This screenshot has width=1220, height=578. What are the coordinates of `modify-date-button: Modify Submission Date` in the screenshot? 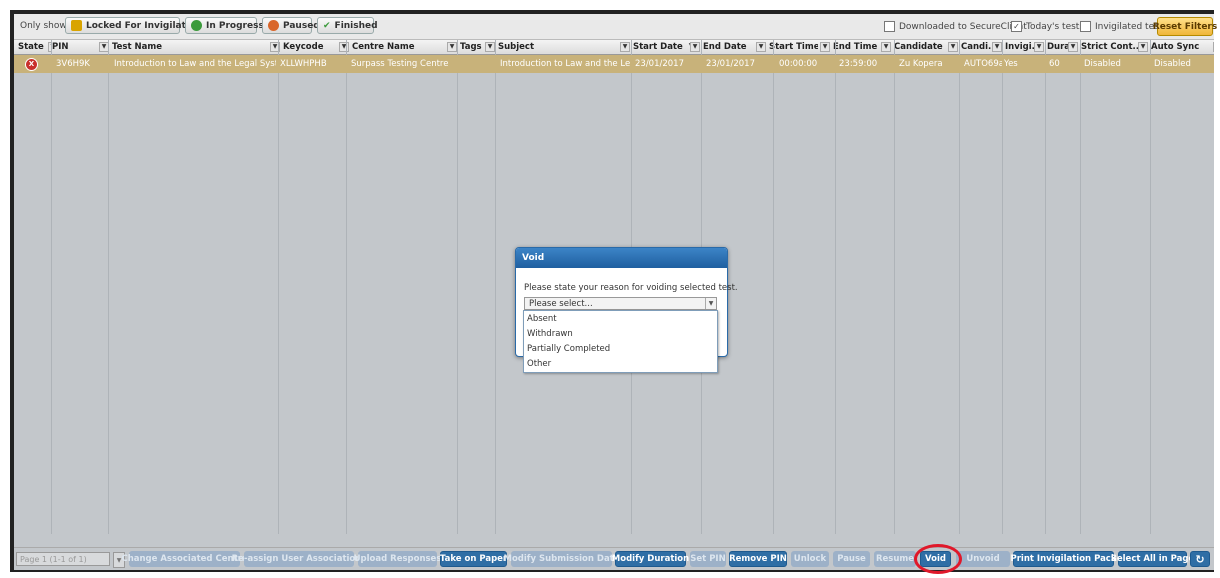 It's located at (561, 559).